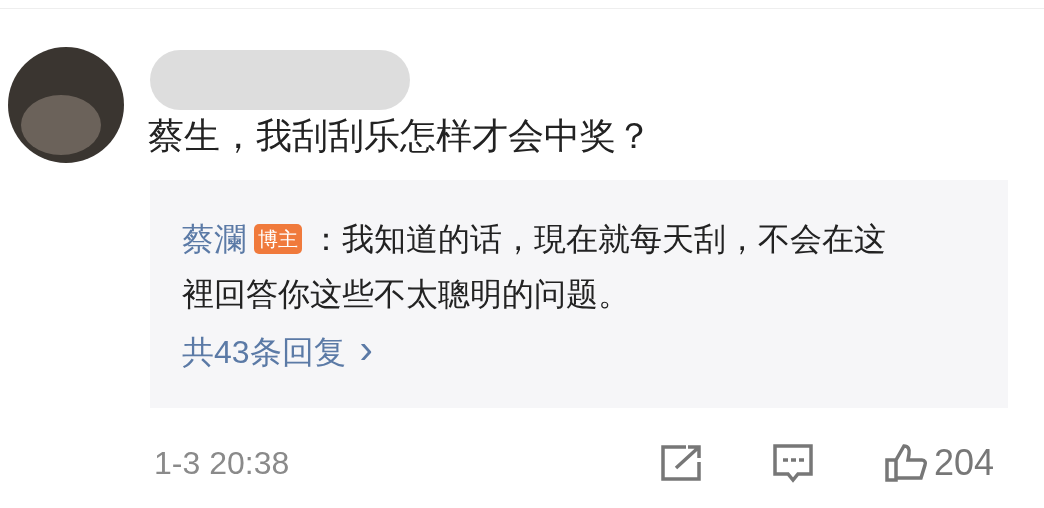 The width and height of the screenshot is (1044, 508). Describe the element at coordinates (534, 267) in the screenshot. I see `reply-text: 蔡瀾 博主 ：我知道的话，現在就每天刮，不会在这裡回答你这些不太聰明的问题。` at that location.